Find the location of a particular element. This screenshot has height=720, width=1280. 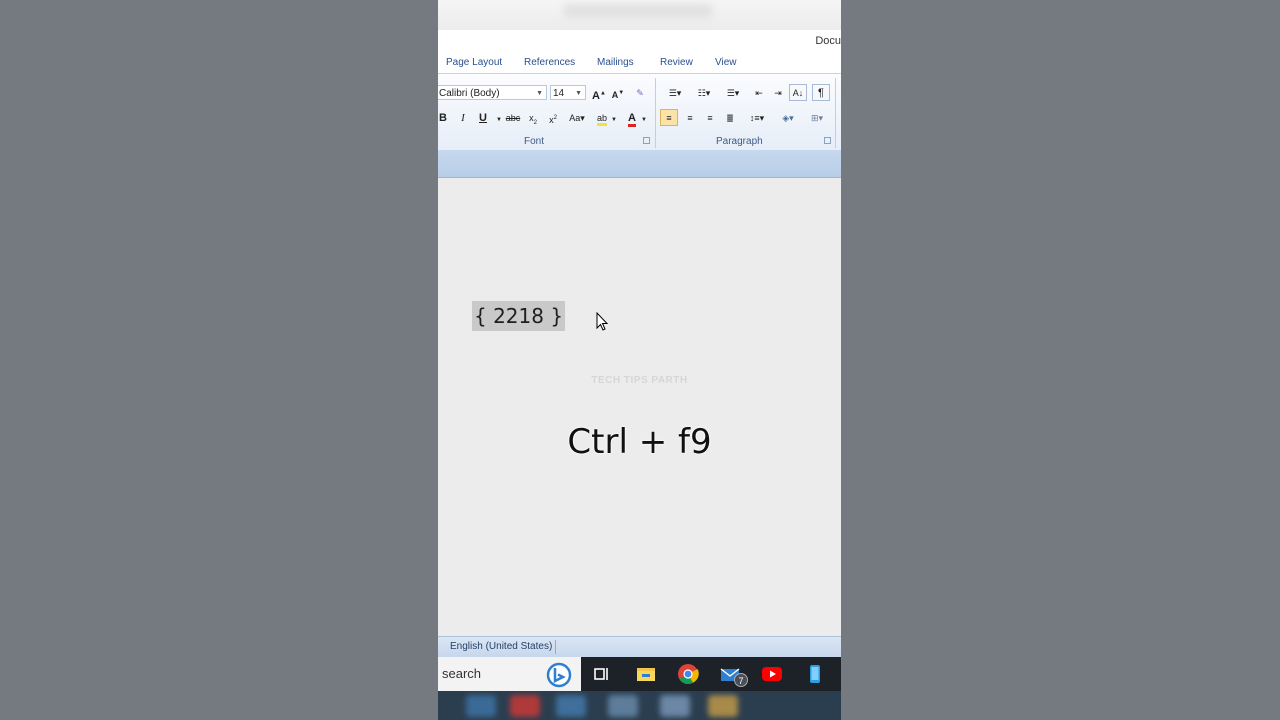

italic-button: I is located at coordinates (463, 117).